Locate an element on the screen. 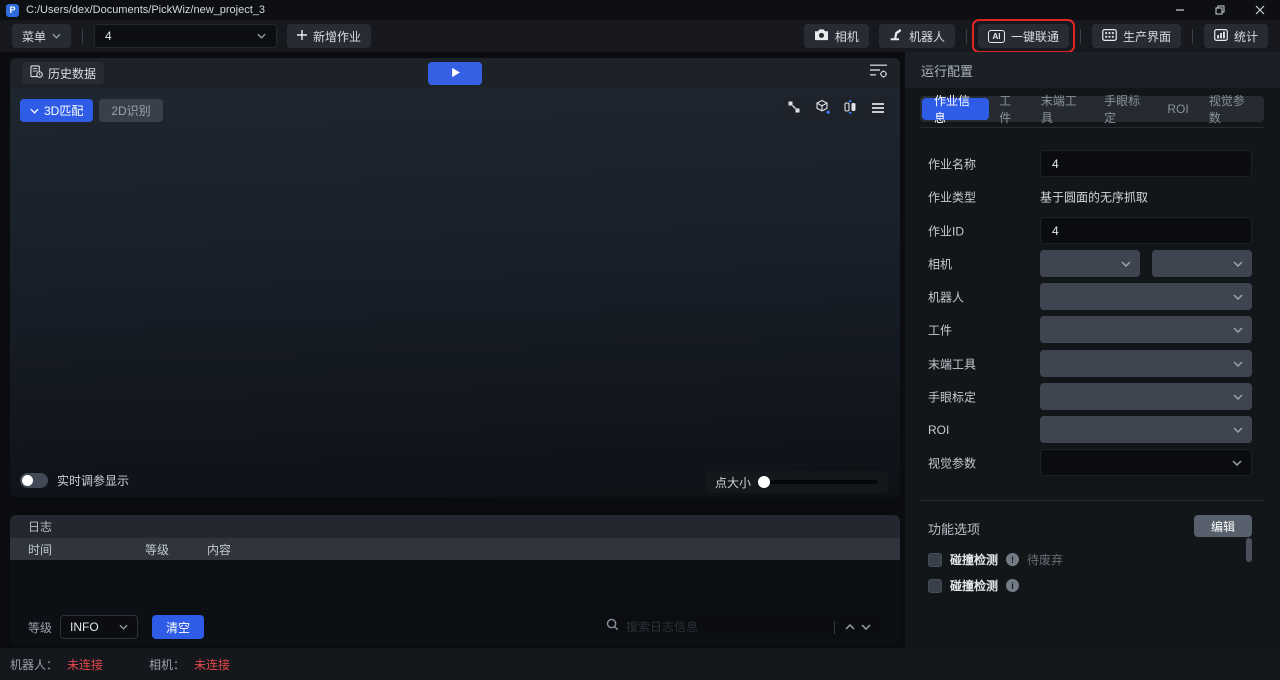 This screenshot has height=680, width=1280. split-view-button is located at coordinates (849, 109).